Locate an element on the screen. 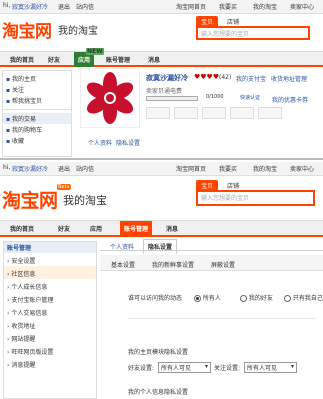 The image size is (323, 399). pending-review-icon is located at coordinates (242, 113).